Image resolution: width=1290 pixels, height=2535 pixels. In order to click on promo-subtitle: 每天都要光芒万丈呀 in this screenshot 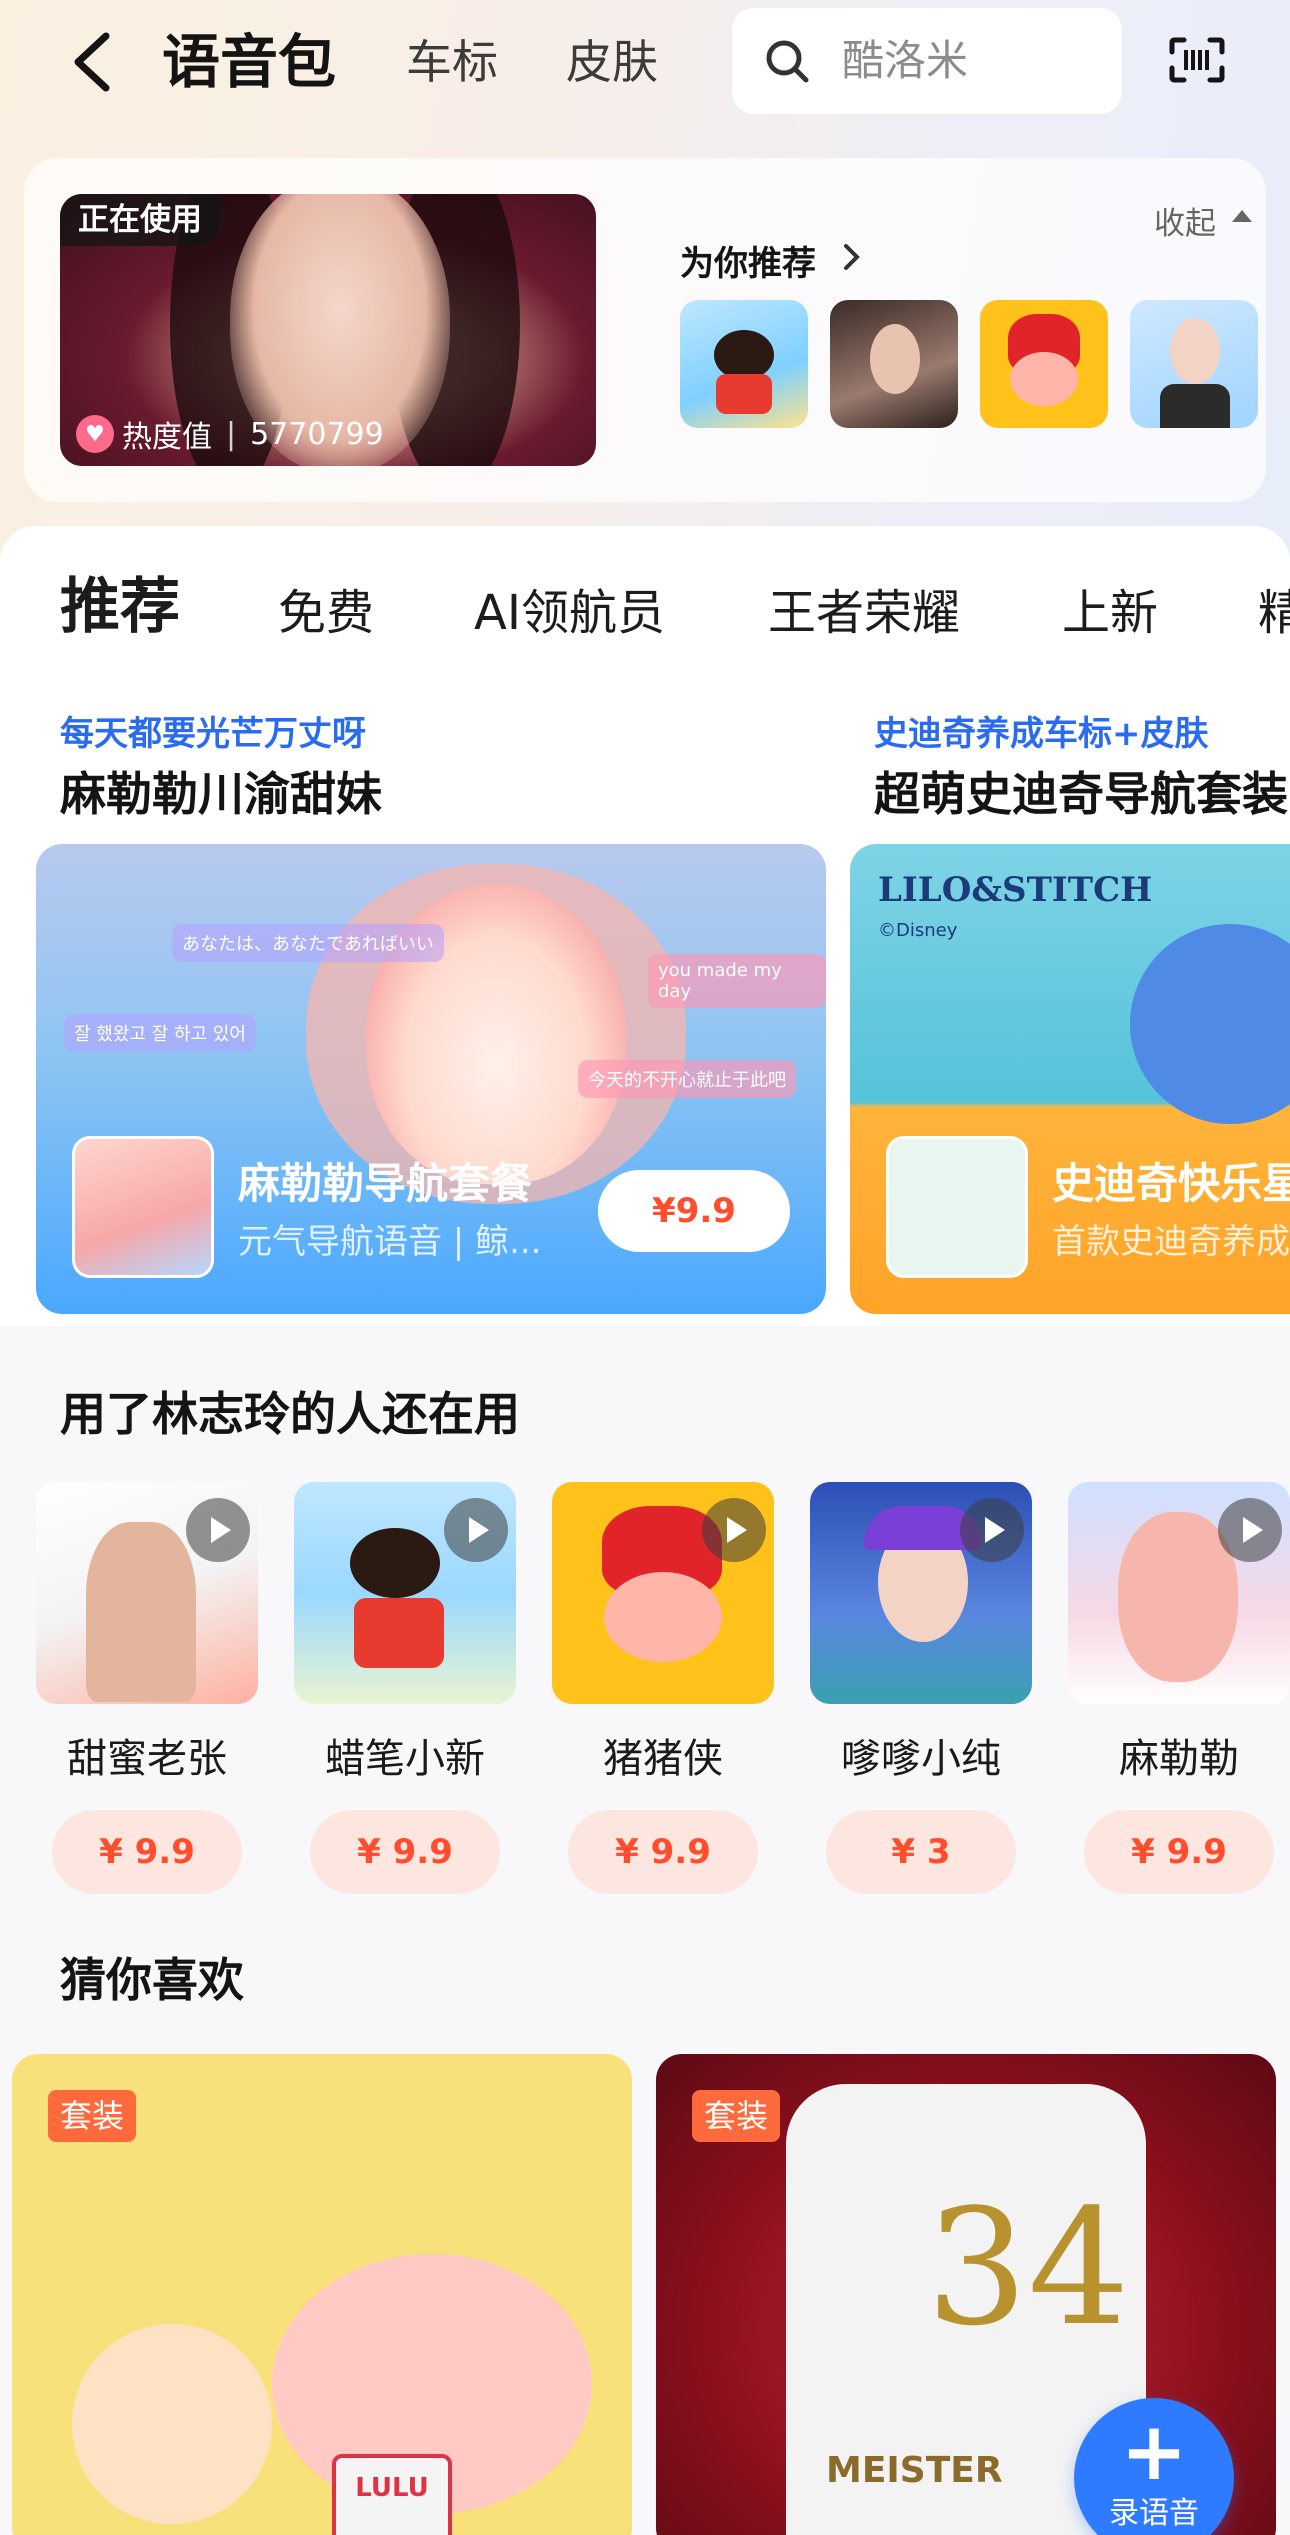, I will do `click(213, 734)`.